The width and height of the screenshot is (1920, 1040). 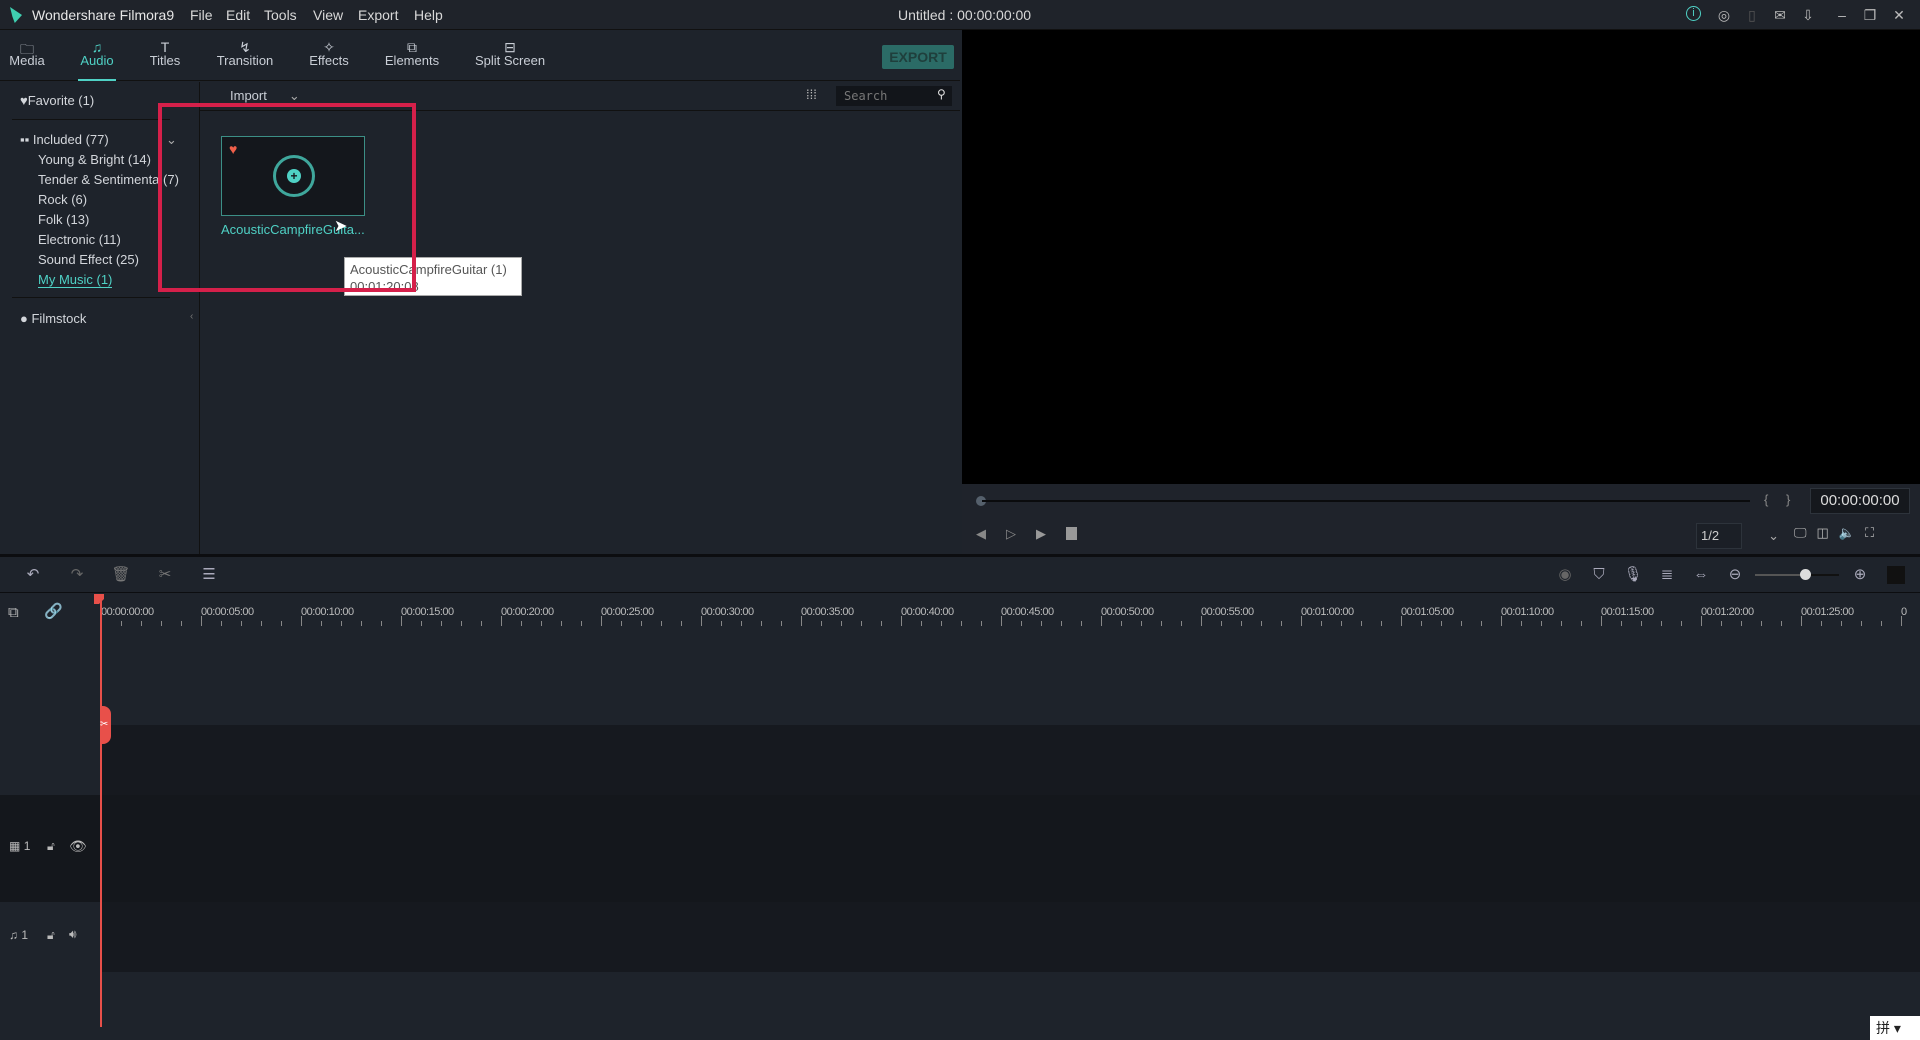 I want to click on menu-export: Export, so click(x=378, y=15).